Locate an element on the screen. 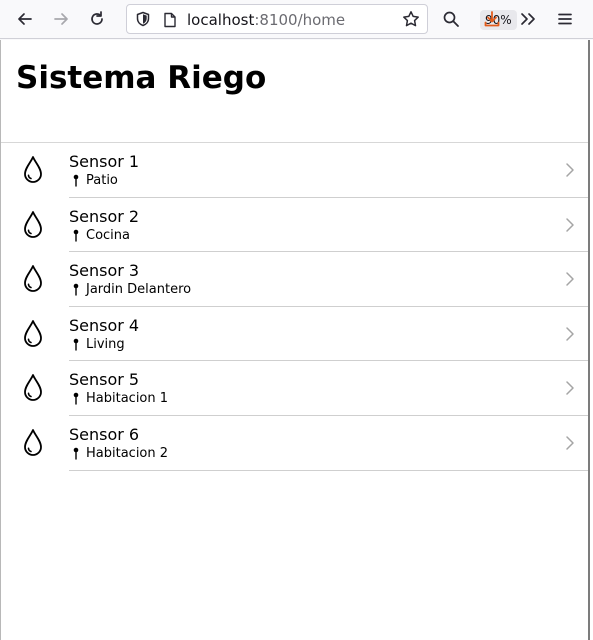  item-divider is located at coordinates (328, 470).